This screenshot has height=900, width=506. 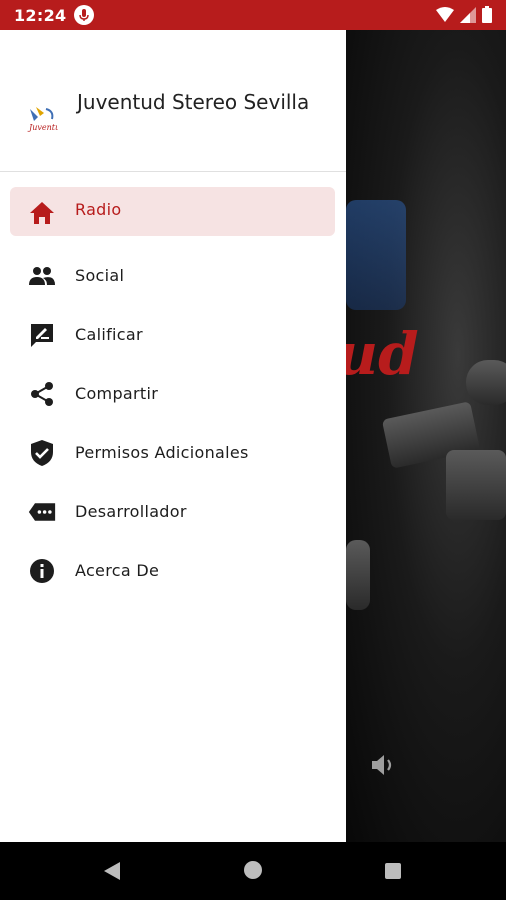 I want to click on status-icons, so click(x=464, y=16).